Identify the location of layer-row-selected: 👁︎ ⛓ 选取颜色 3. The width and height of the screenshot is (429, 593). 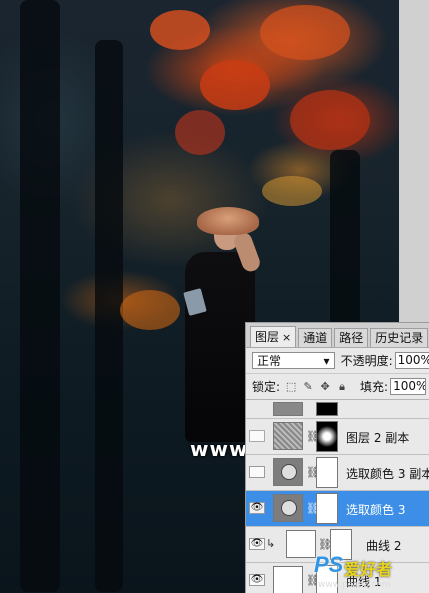
(337, 509).